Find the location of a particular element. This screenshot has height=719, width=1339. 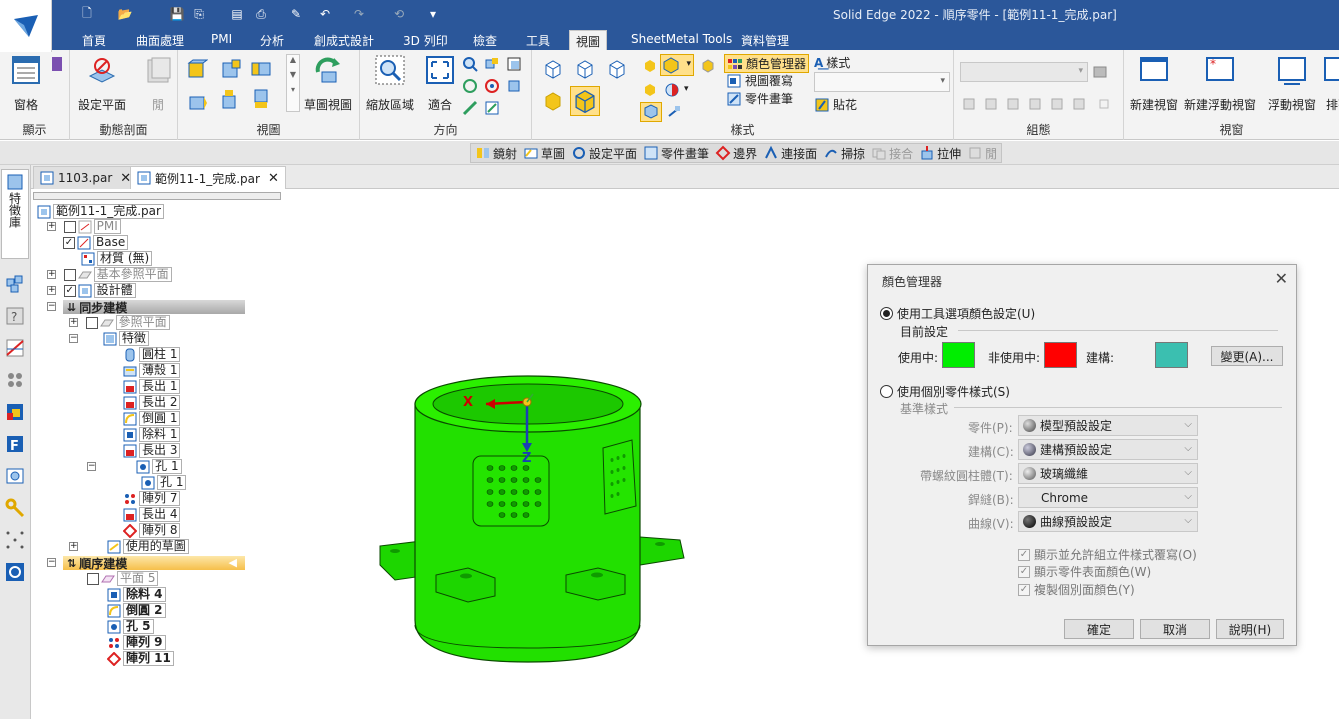

extrude-command: 拉伸 is located at coordinates (940, 153).